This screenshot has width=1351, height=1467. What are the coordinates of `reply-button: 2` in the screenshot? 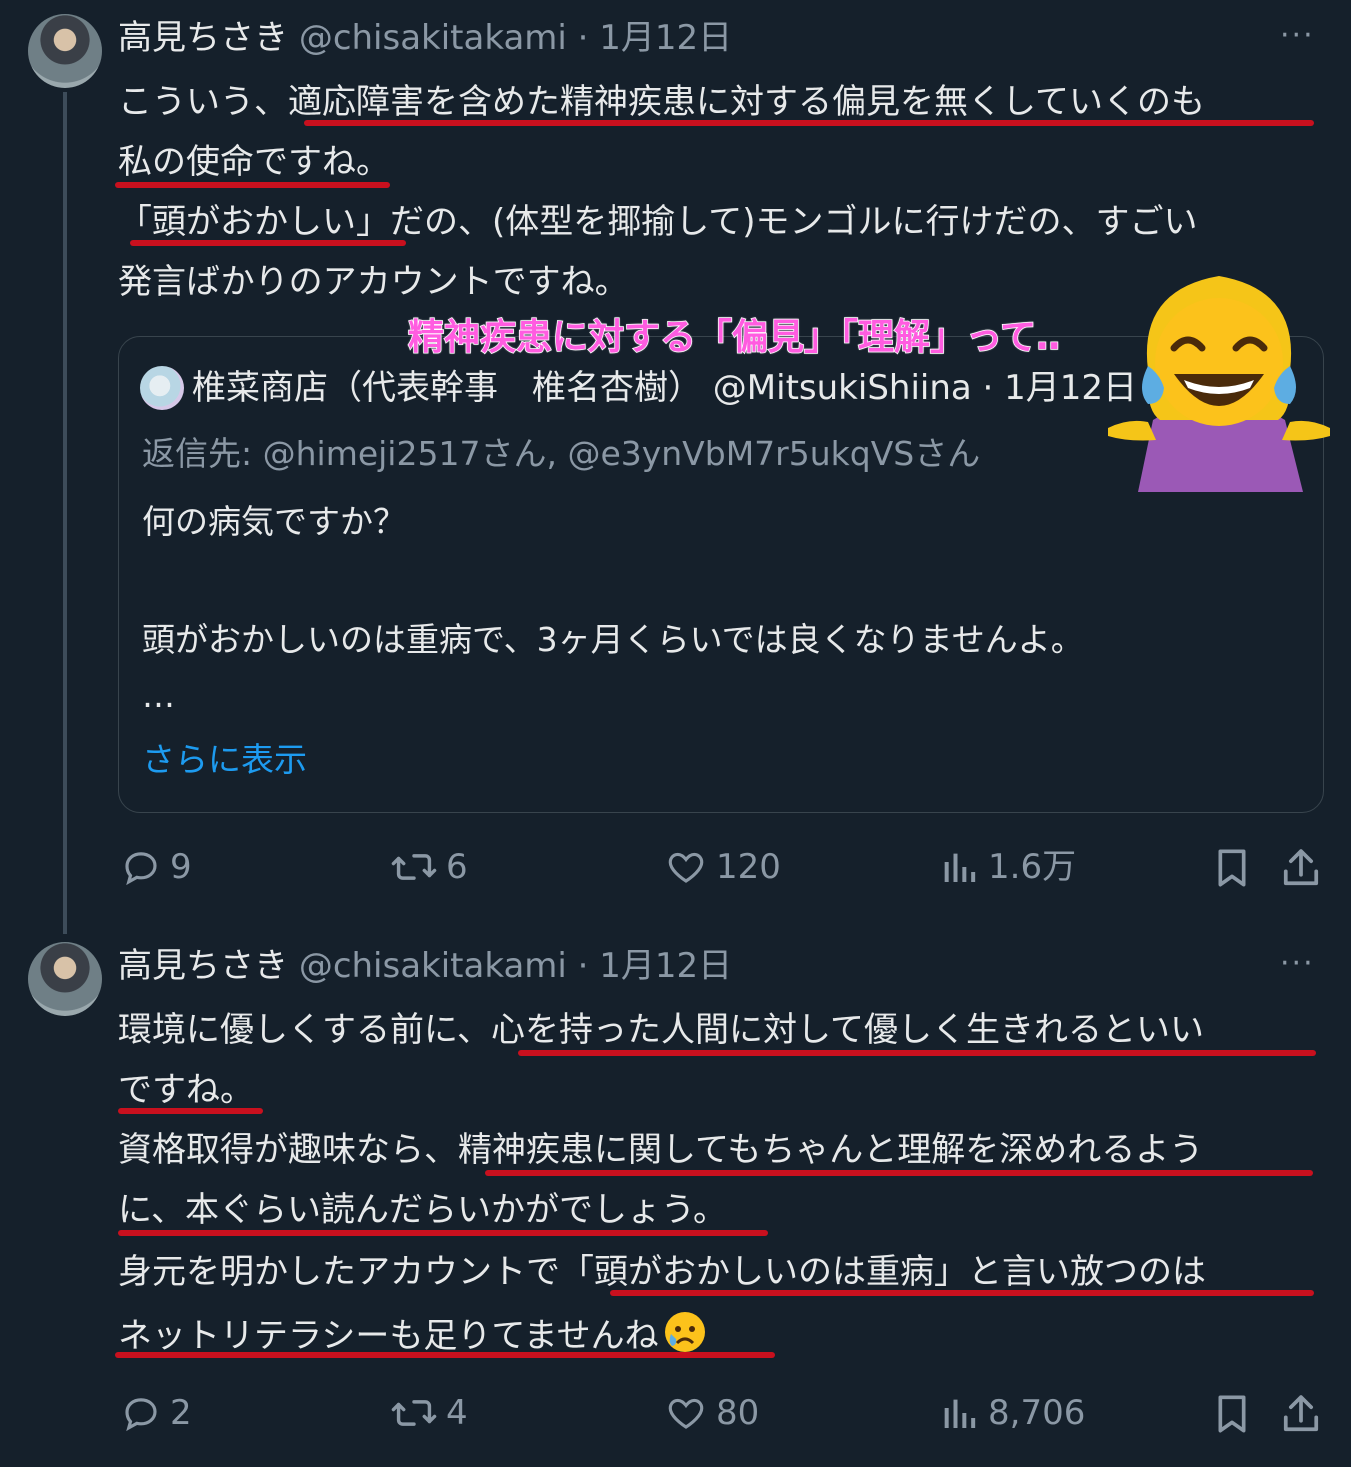 It's located at (156, 1413).